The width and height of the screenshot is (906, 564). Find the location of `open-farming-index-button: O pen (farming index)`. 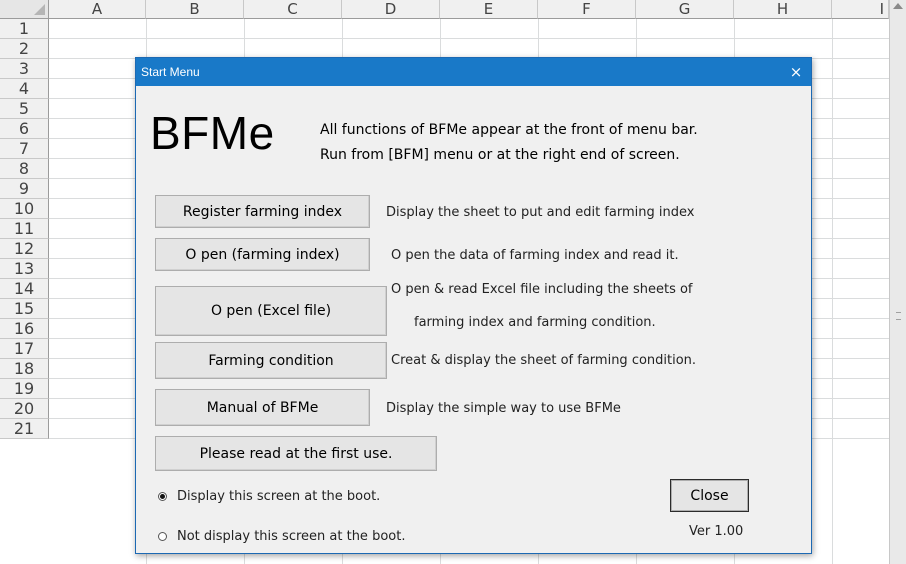

open-farming-index-button: O pen (farming index) is located at coordinates (262, 254).